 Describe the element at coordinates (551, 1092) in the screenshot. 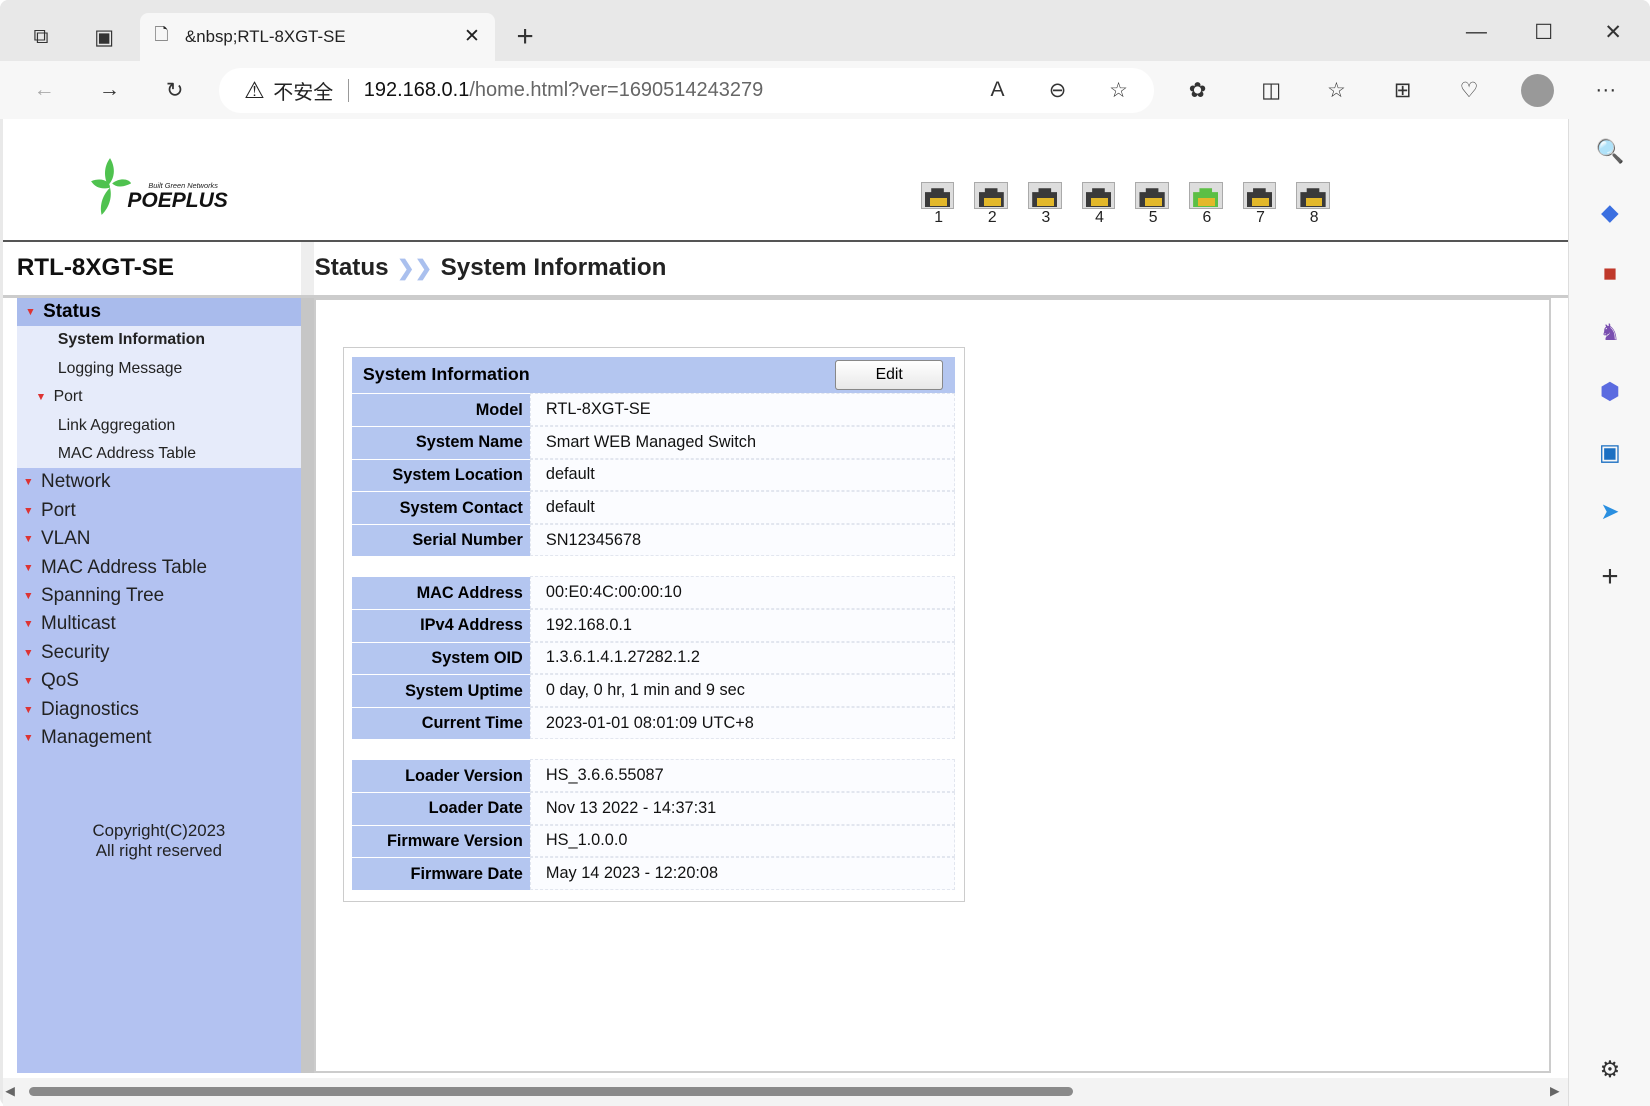

I see `scrollbar-thumb` at that location.